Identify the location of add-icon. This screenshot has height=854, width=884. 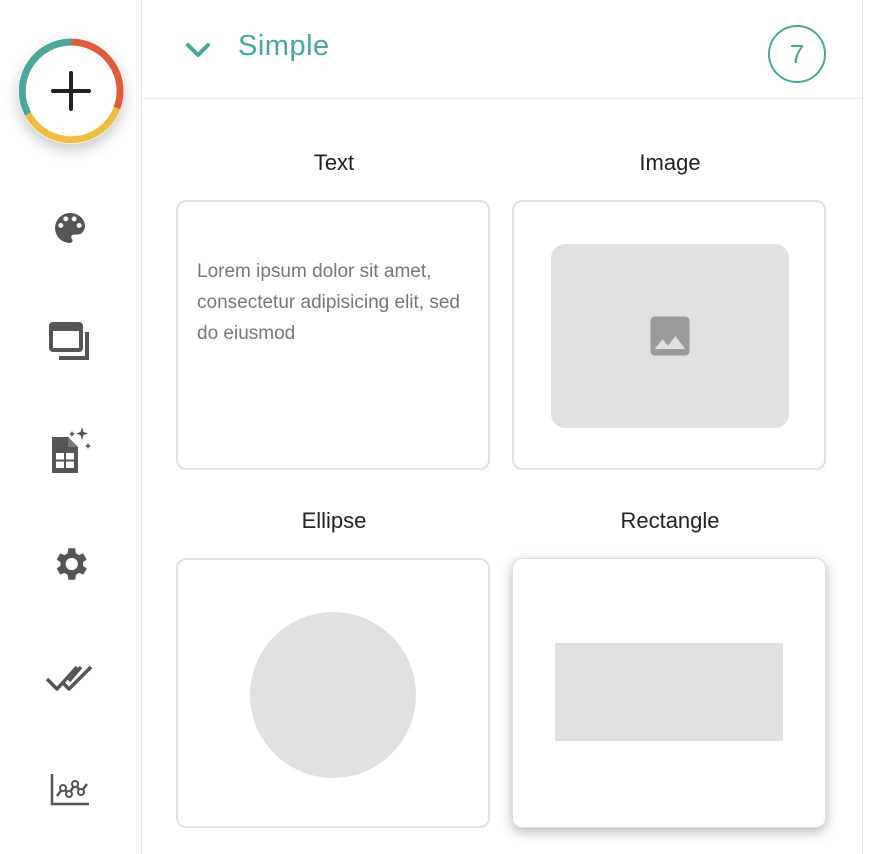
(71, 91).